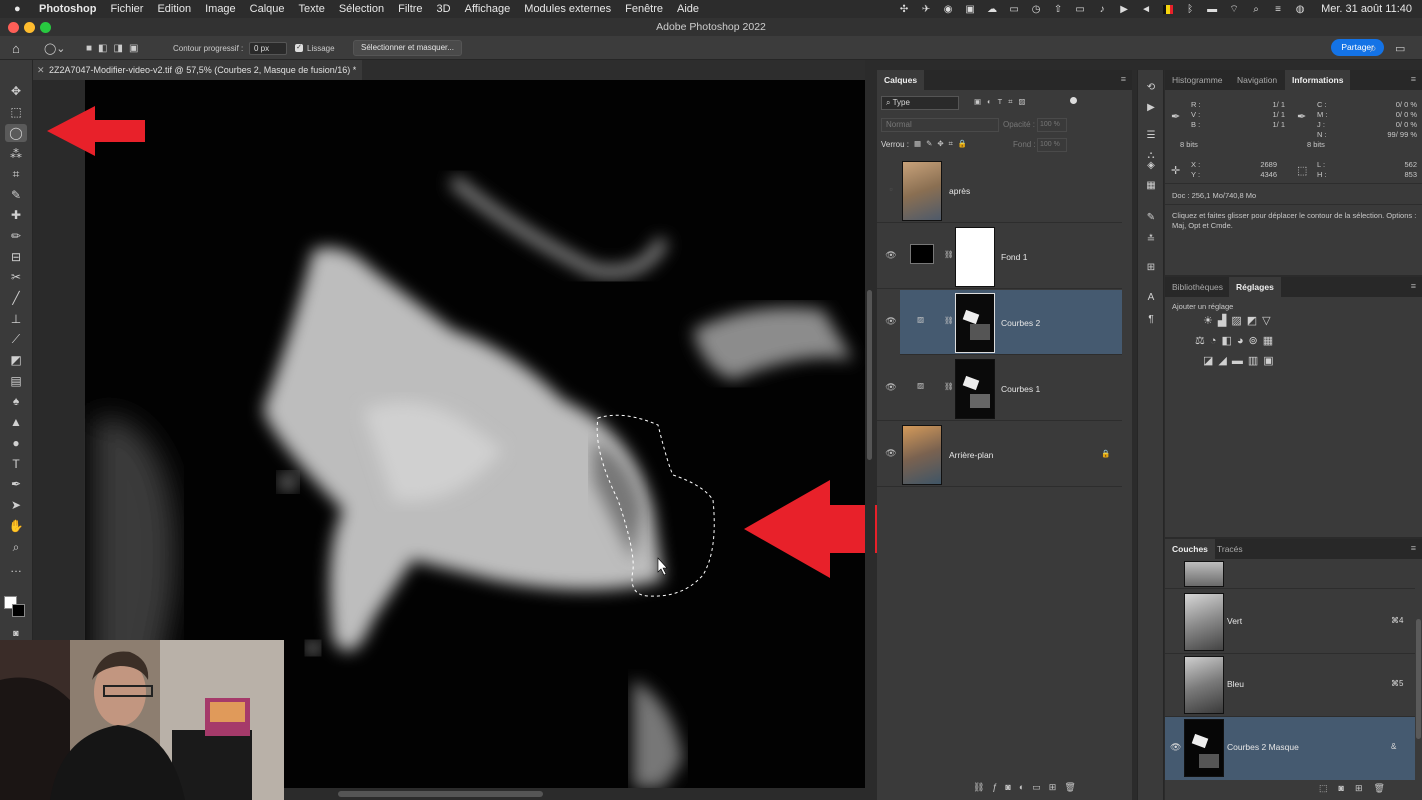  I want to click on status-screen-icon: ▭, so click(1014, 9).